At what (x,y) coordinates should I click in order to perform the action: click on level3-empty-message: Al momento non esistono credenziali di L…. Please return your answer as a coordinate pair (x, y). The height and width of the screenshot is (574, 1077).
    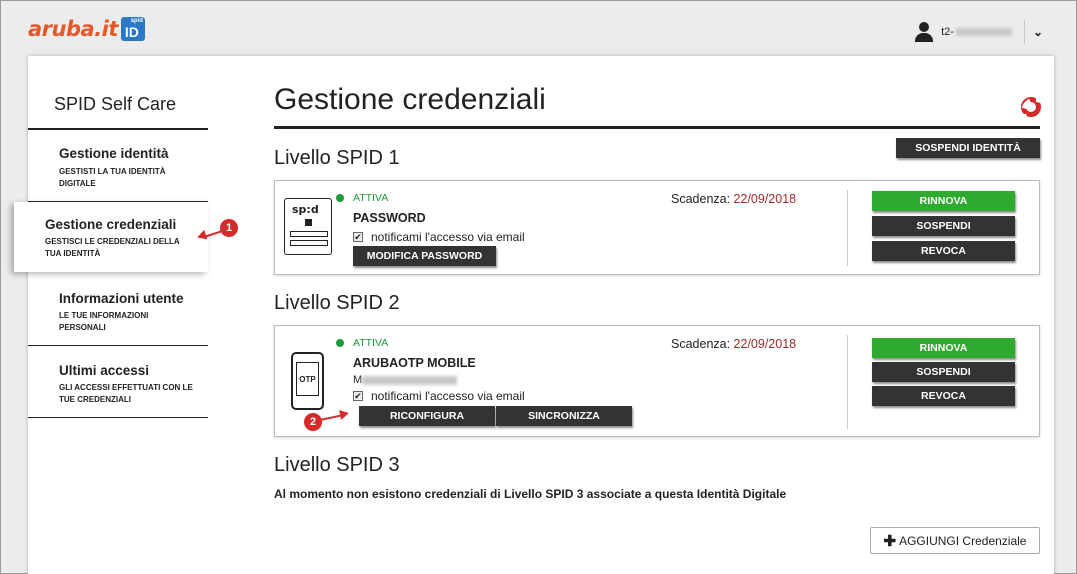
    Looking at the image, I should click on (530, 494).